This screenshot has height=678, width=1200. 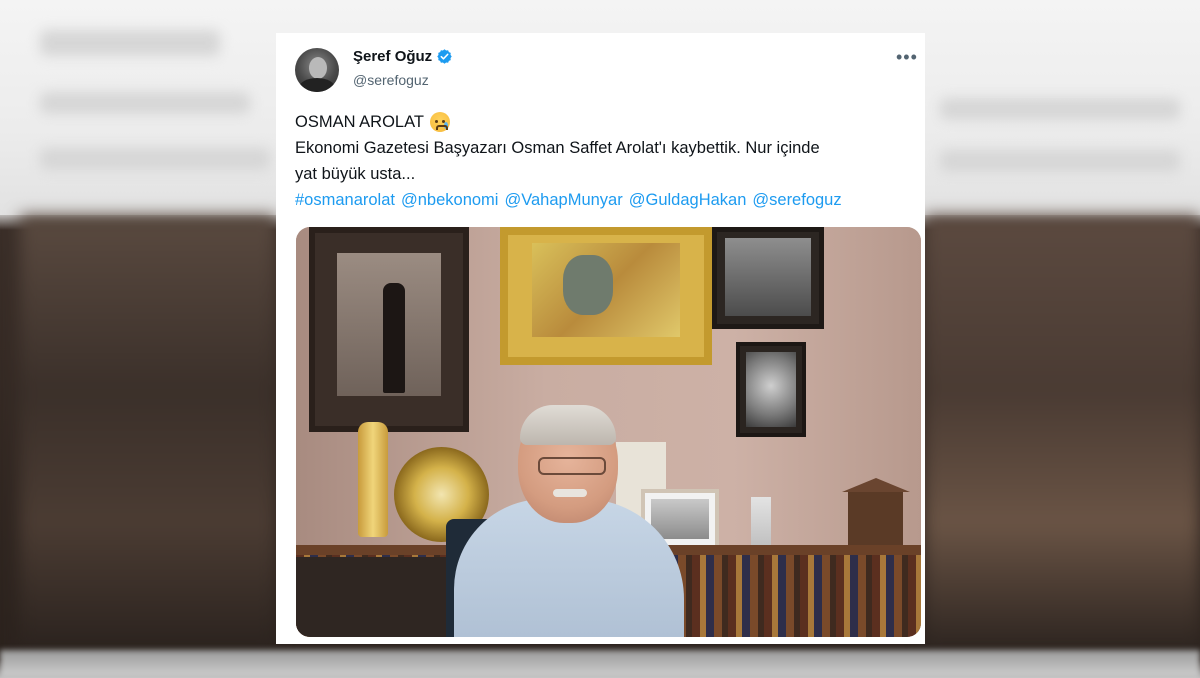 What do you see at coordinates (605, 122) in the screenshot?
I see `tweet-title-line: OSMAN AROLAT` at bounding box center [605, 122].